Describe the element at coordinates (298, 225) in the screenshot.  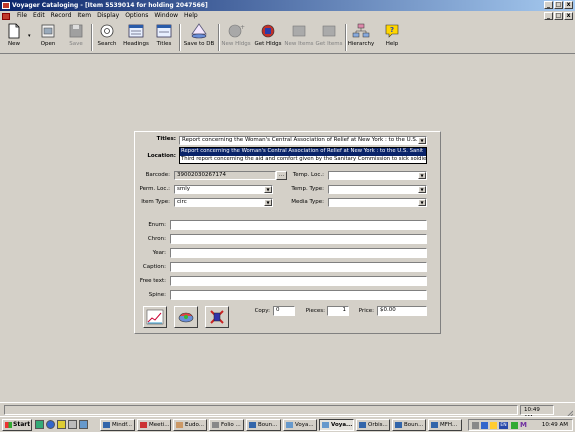
I see `enum-field` at that location.